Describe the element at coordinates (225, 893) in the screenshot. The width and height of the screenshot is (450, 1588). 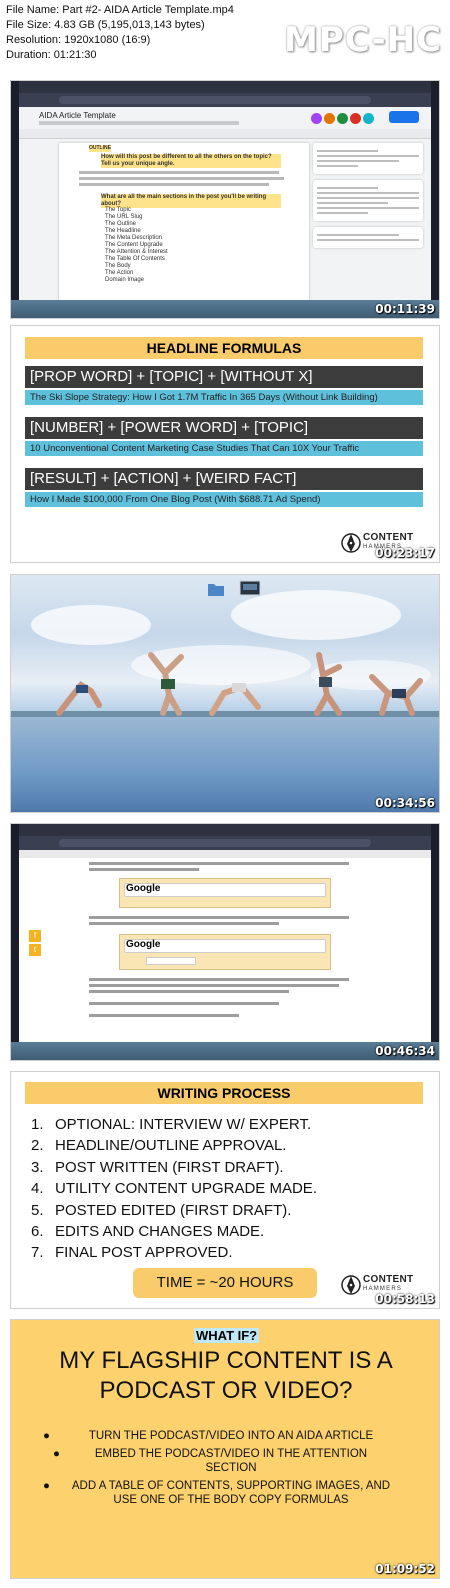
I see `google-screenshot-1: Google` at that location.